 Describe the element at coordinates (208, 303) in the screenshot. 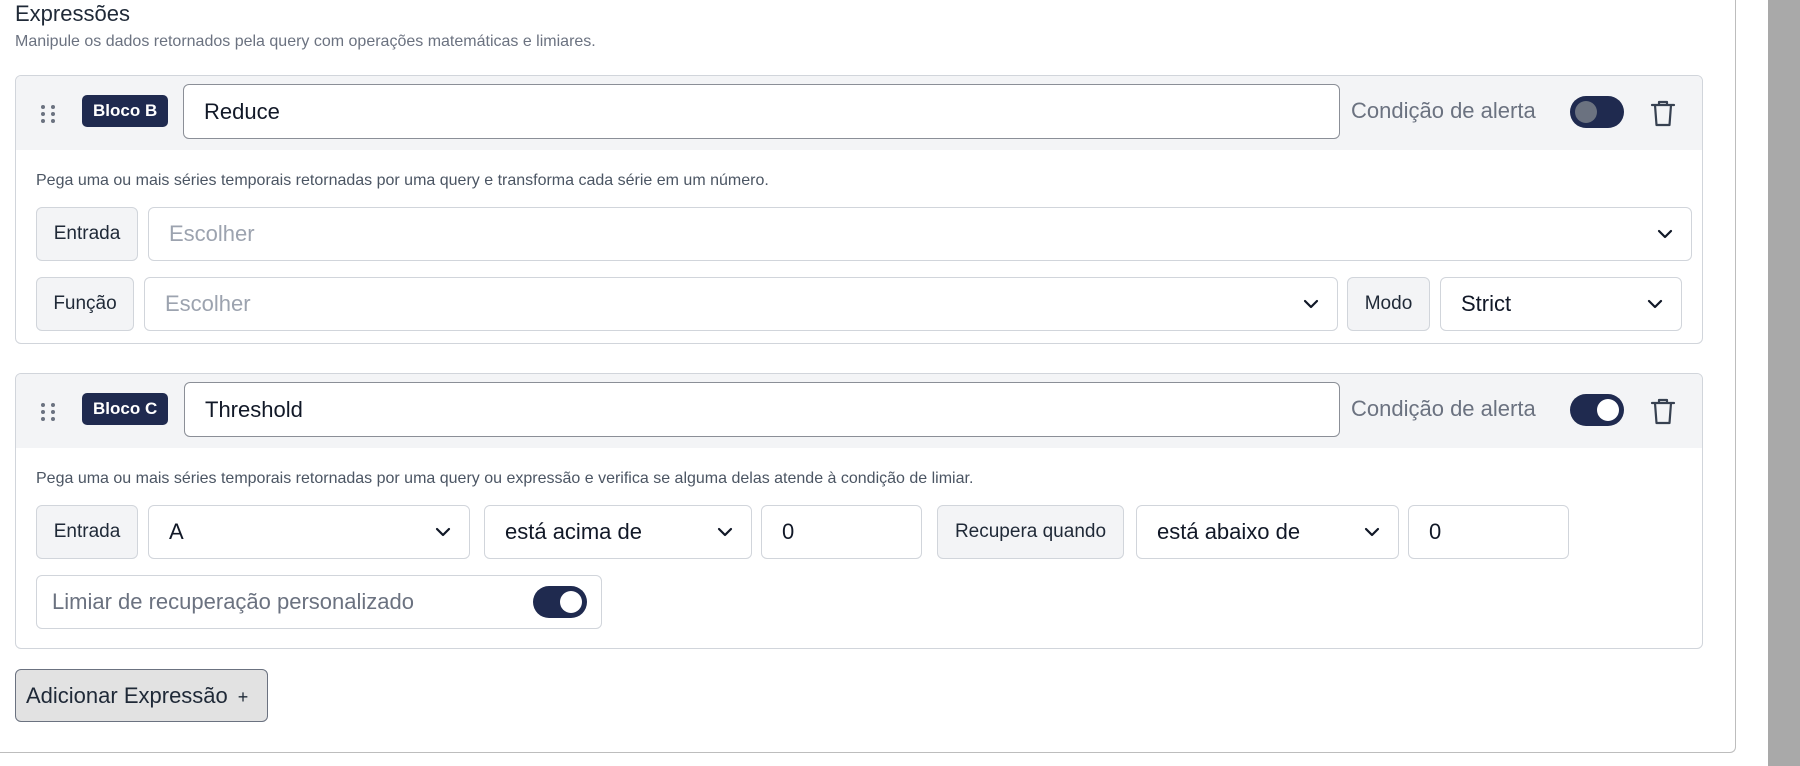

I see `function-select-value: Escolher` at that location.